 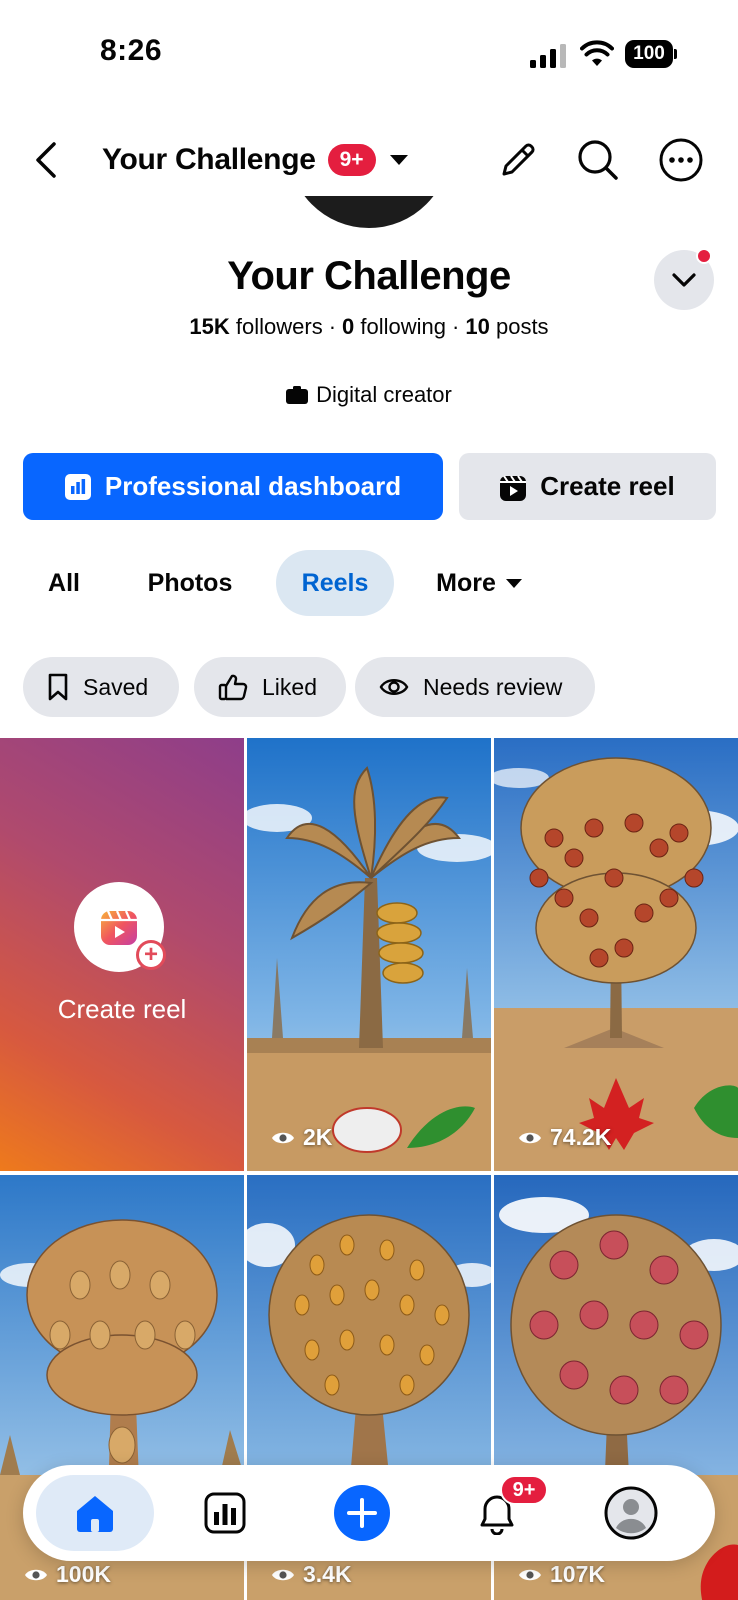 What do you see at coordinates (704, 256) in the screenshot?
I see `notification-dot` at bounding box center [704, 256].